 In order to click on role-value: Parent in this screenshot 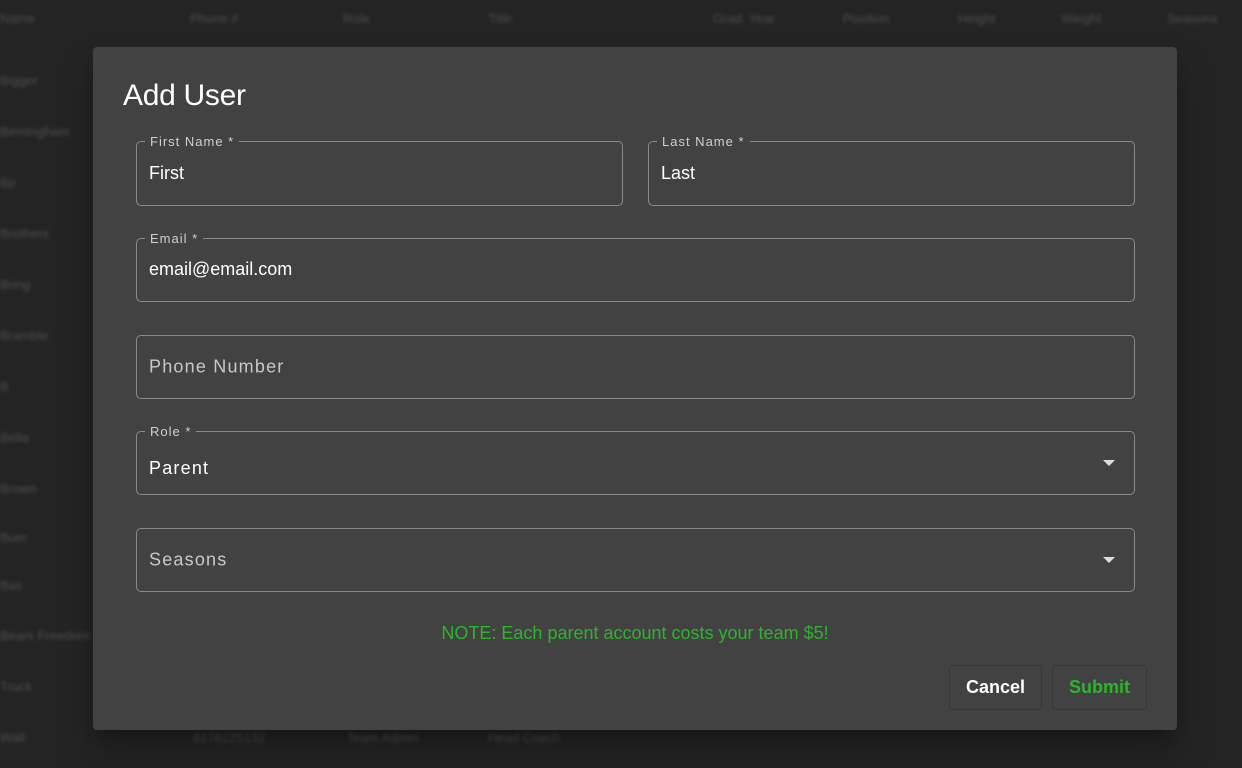, I will do `click(179, 468)`.